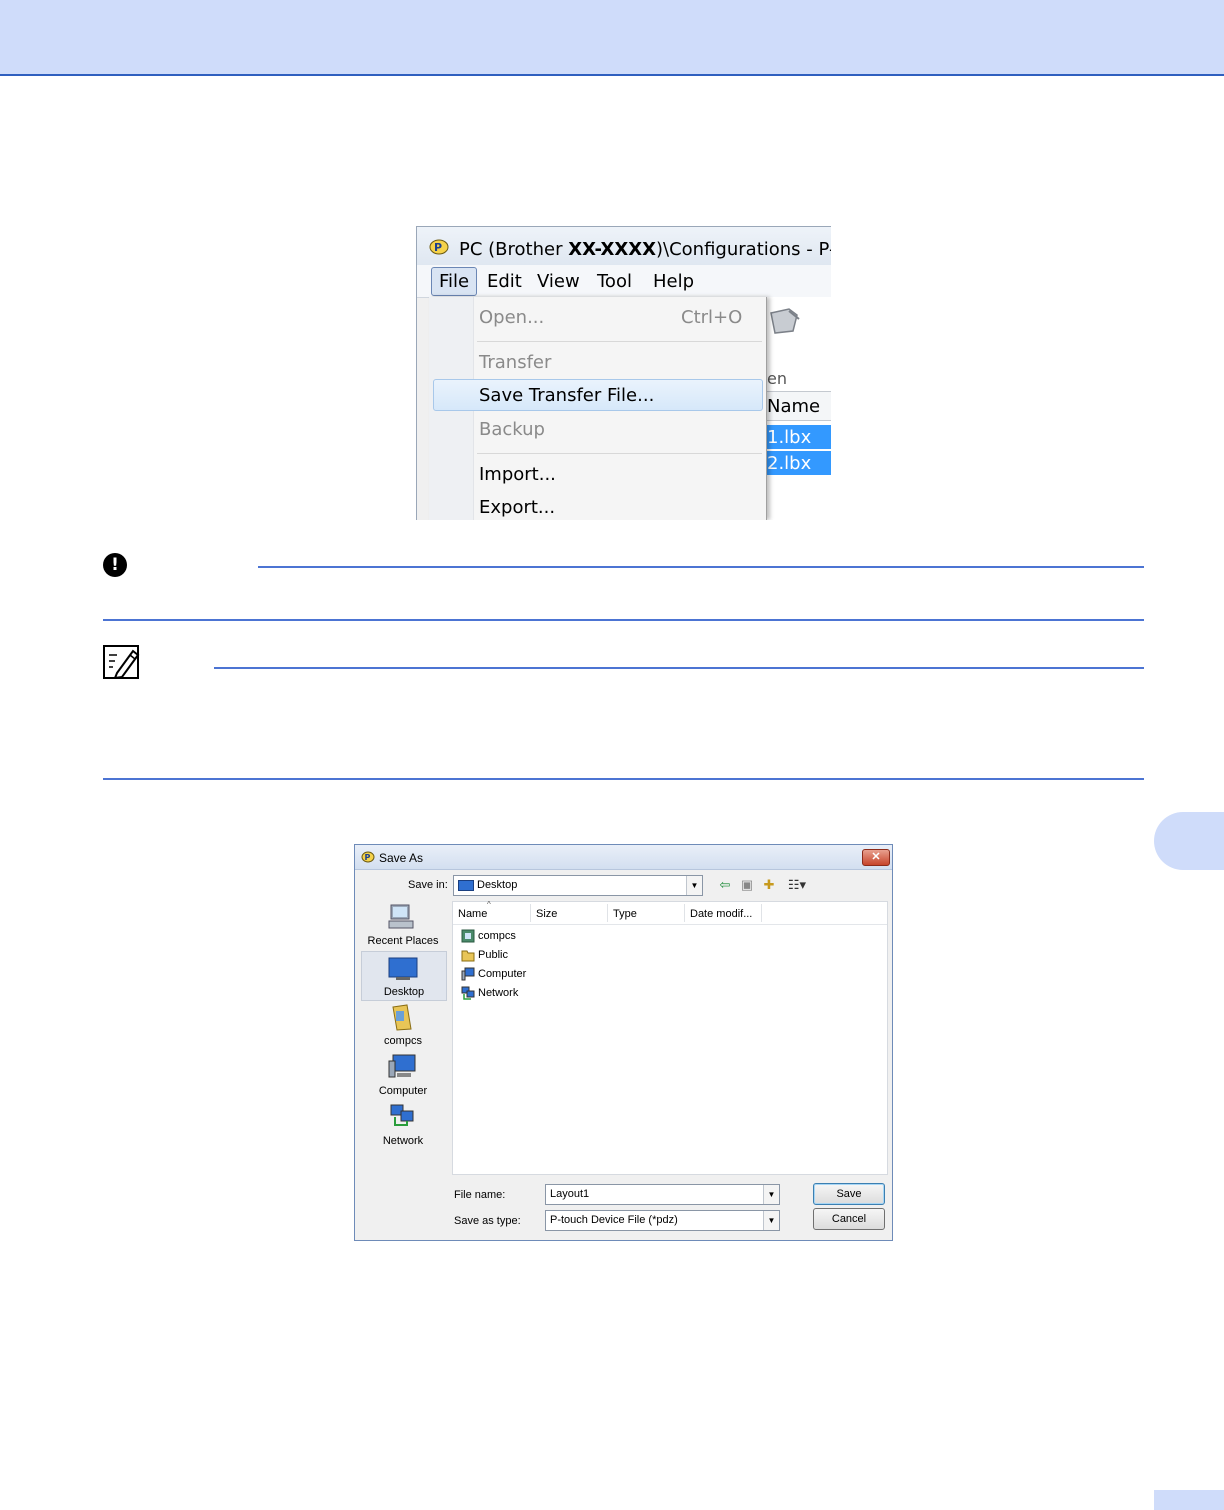  What do you see at coordinates (662, 1194) in the screenshot?
I see `file-name-input: Layout1 ▼` at bounding box center [662, 1194].